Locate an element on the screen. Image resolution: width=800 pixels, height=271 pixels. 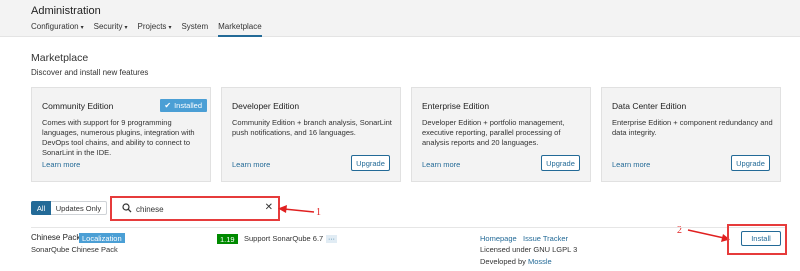
developer-link: Mossle is located at coordinates (540, 261).